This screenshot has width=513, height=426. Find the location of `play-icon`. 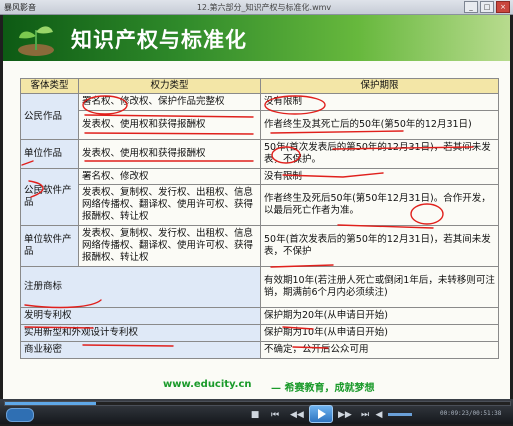

play-icon is located at coordinates (322, 414).